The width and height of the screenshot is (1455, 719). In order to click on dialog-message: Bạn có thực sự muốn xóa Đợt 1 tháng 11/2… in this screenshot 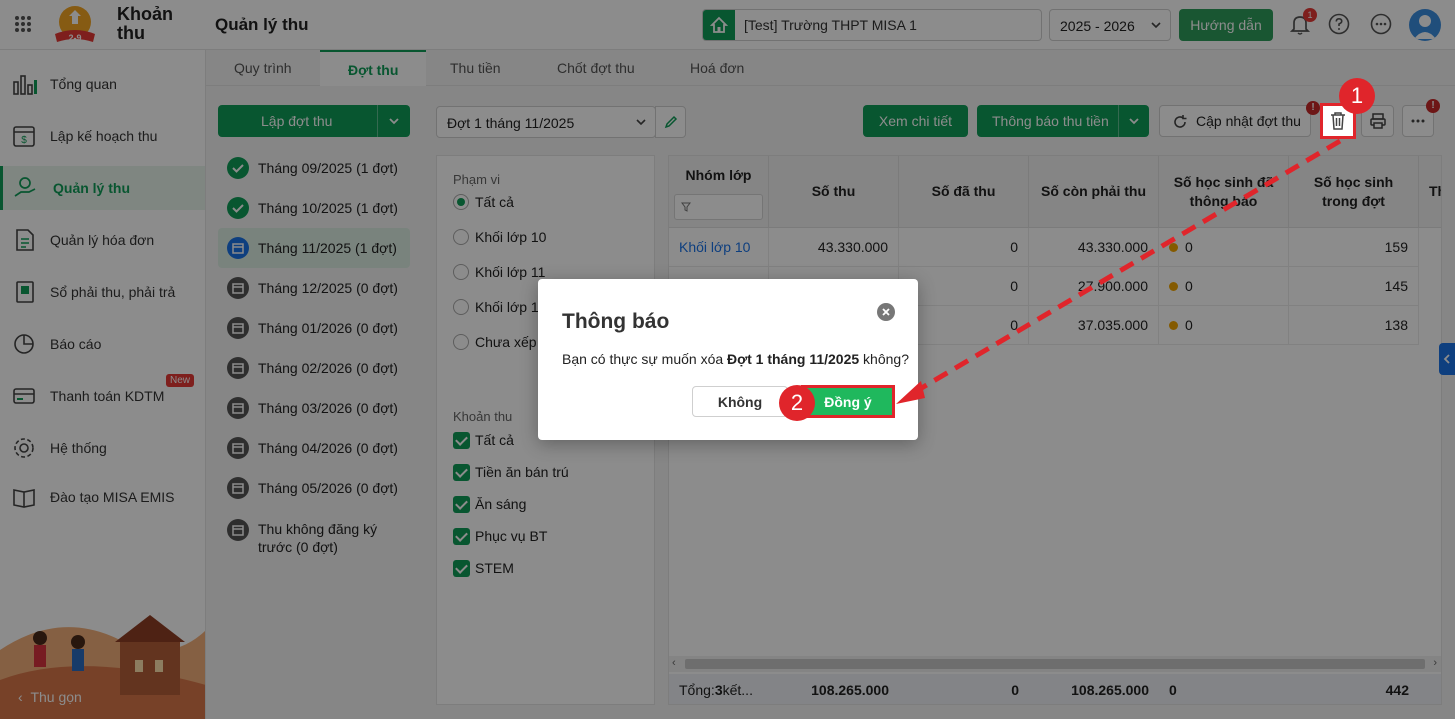, I will do `click(735, 359)`.